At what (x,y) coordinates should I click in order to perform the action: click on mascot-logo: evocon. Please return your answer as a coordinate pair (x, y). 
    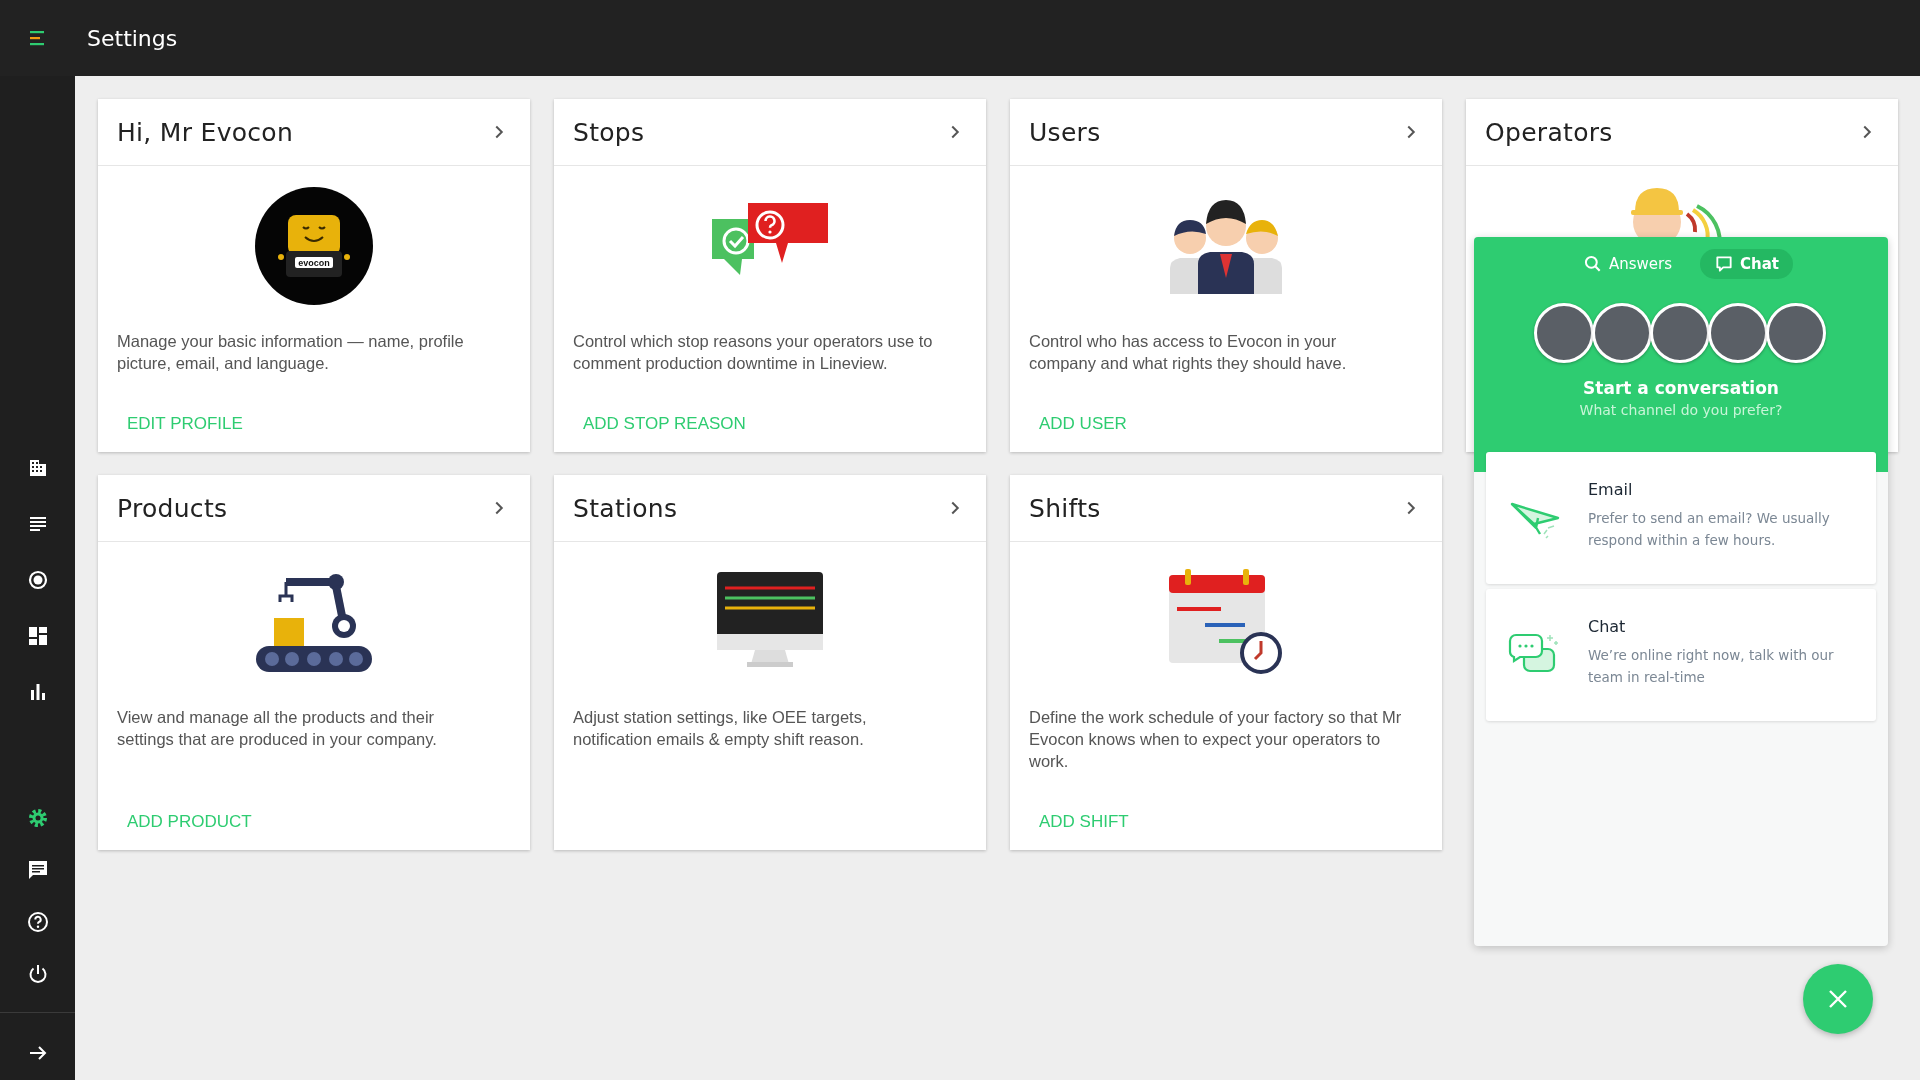
    Looking at the image, I should click on (314, 246).